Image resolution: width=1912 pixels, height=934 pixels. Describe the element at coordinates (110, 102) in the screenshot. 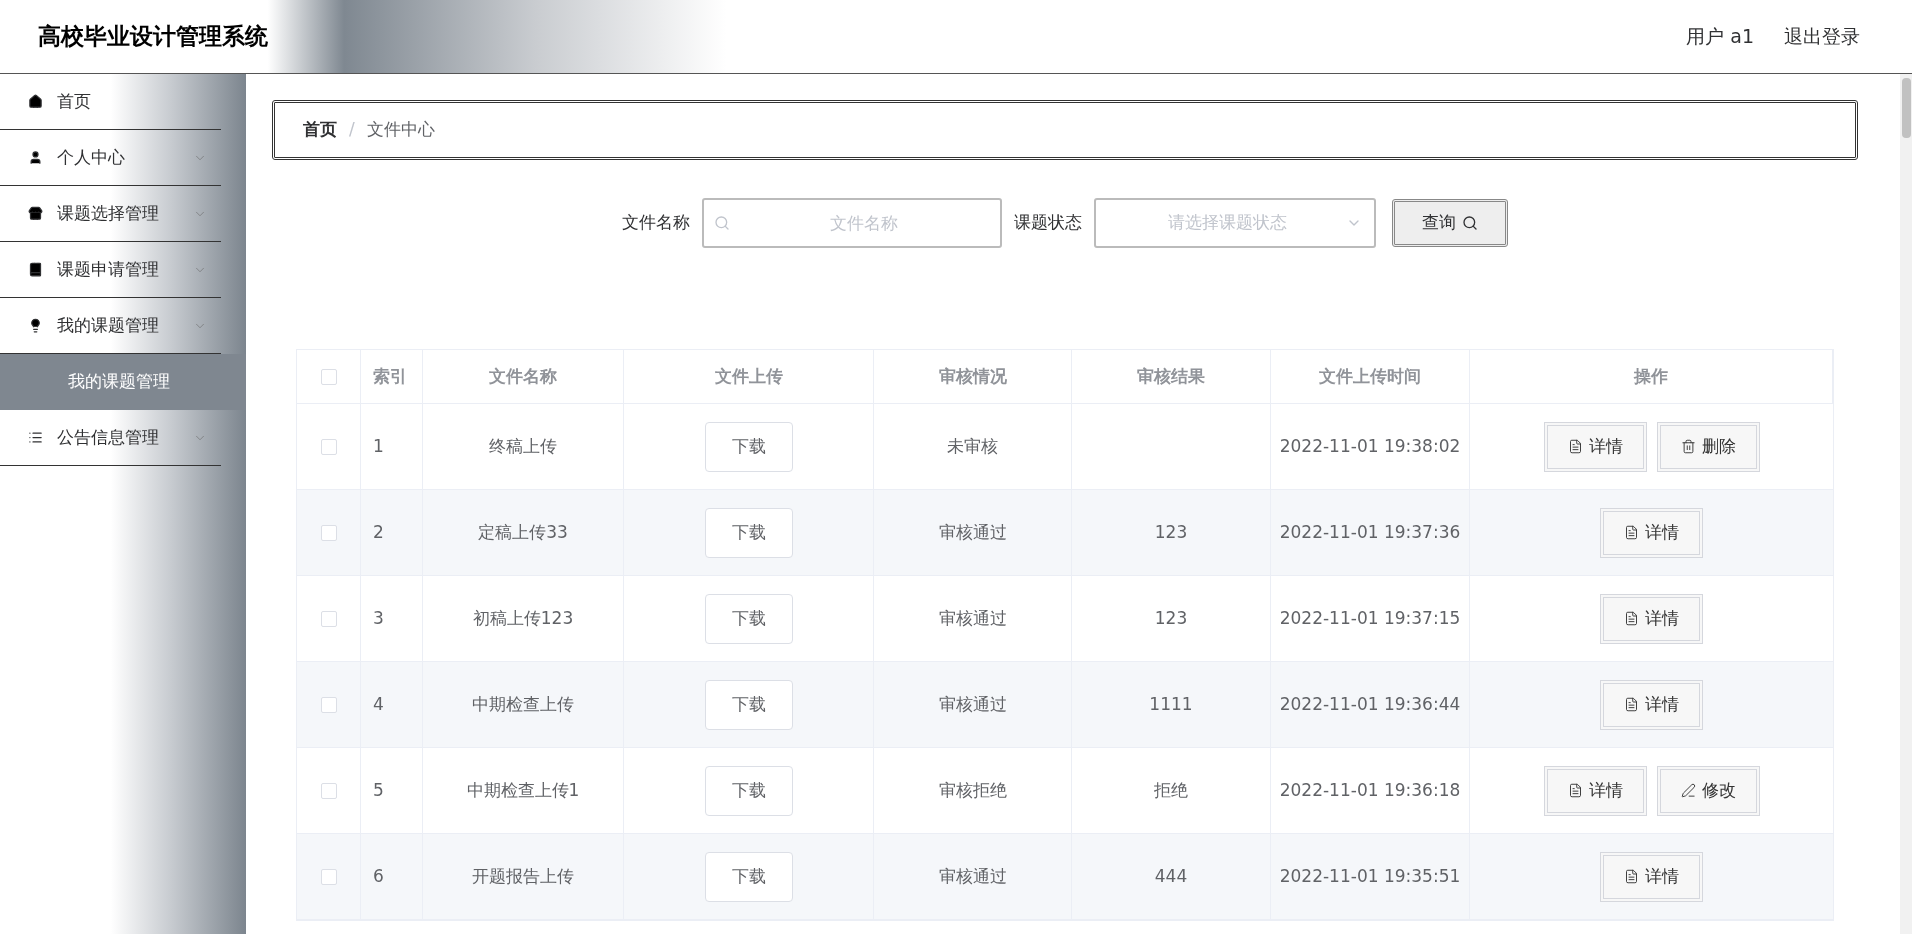

I see `sidebar-item: 首页` at that location.